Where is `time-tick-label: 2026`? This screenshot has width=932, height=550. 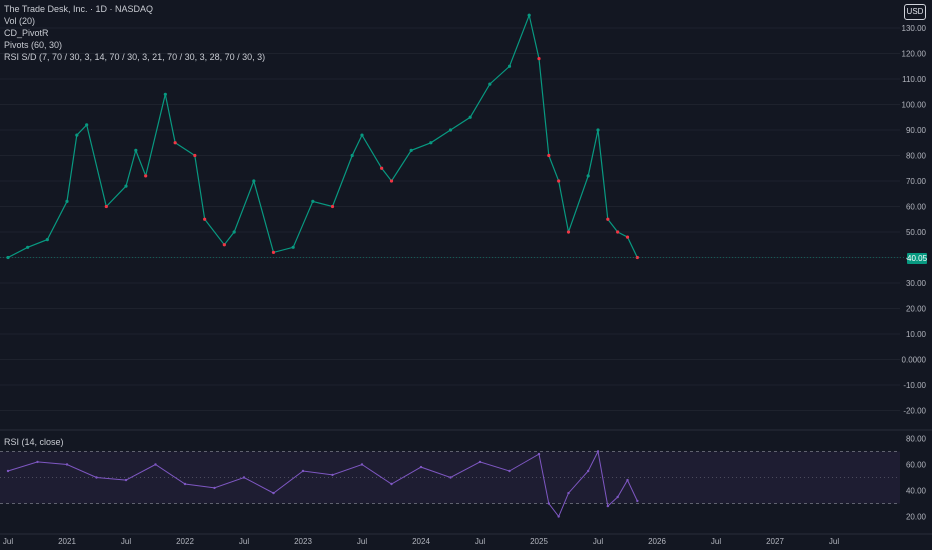 time-tick-label: 2026 is located at coordinates (657, 541).